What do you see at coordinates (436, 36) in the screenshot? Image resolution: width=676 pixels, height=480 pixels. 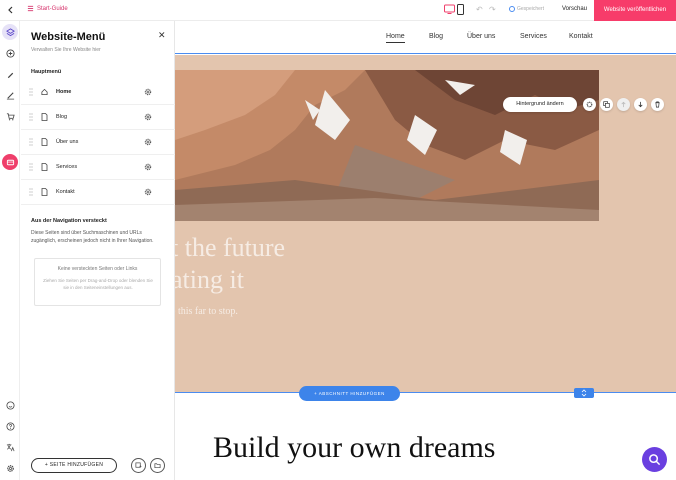 I see `nav-item-blog: Blog` at bounding box center [436, 36].